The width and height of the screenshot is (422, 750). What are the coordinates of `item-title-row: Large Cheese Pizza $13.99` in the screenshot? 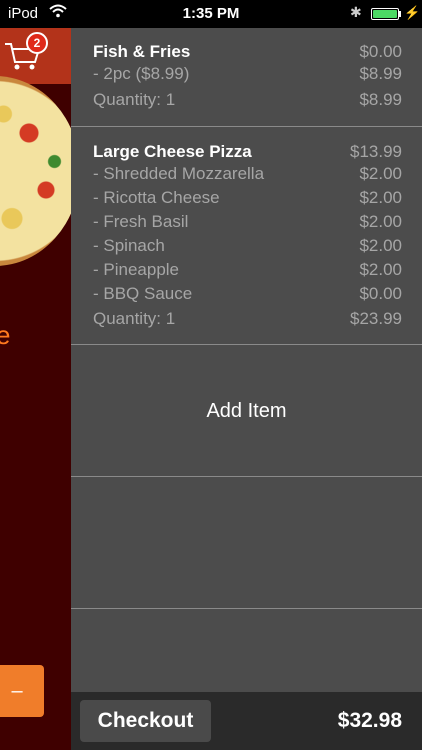 It's located at (247, 152).